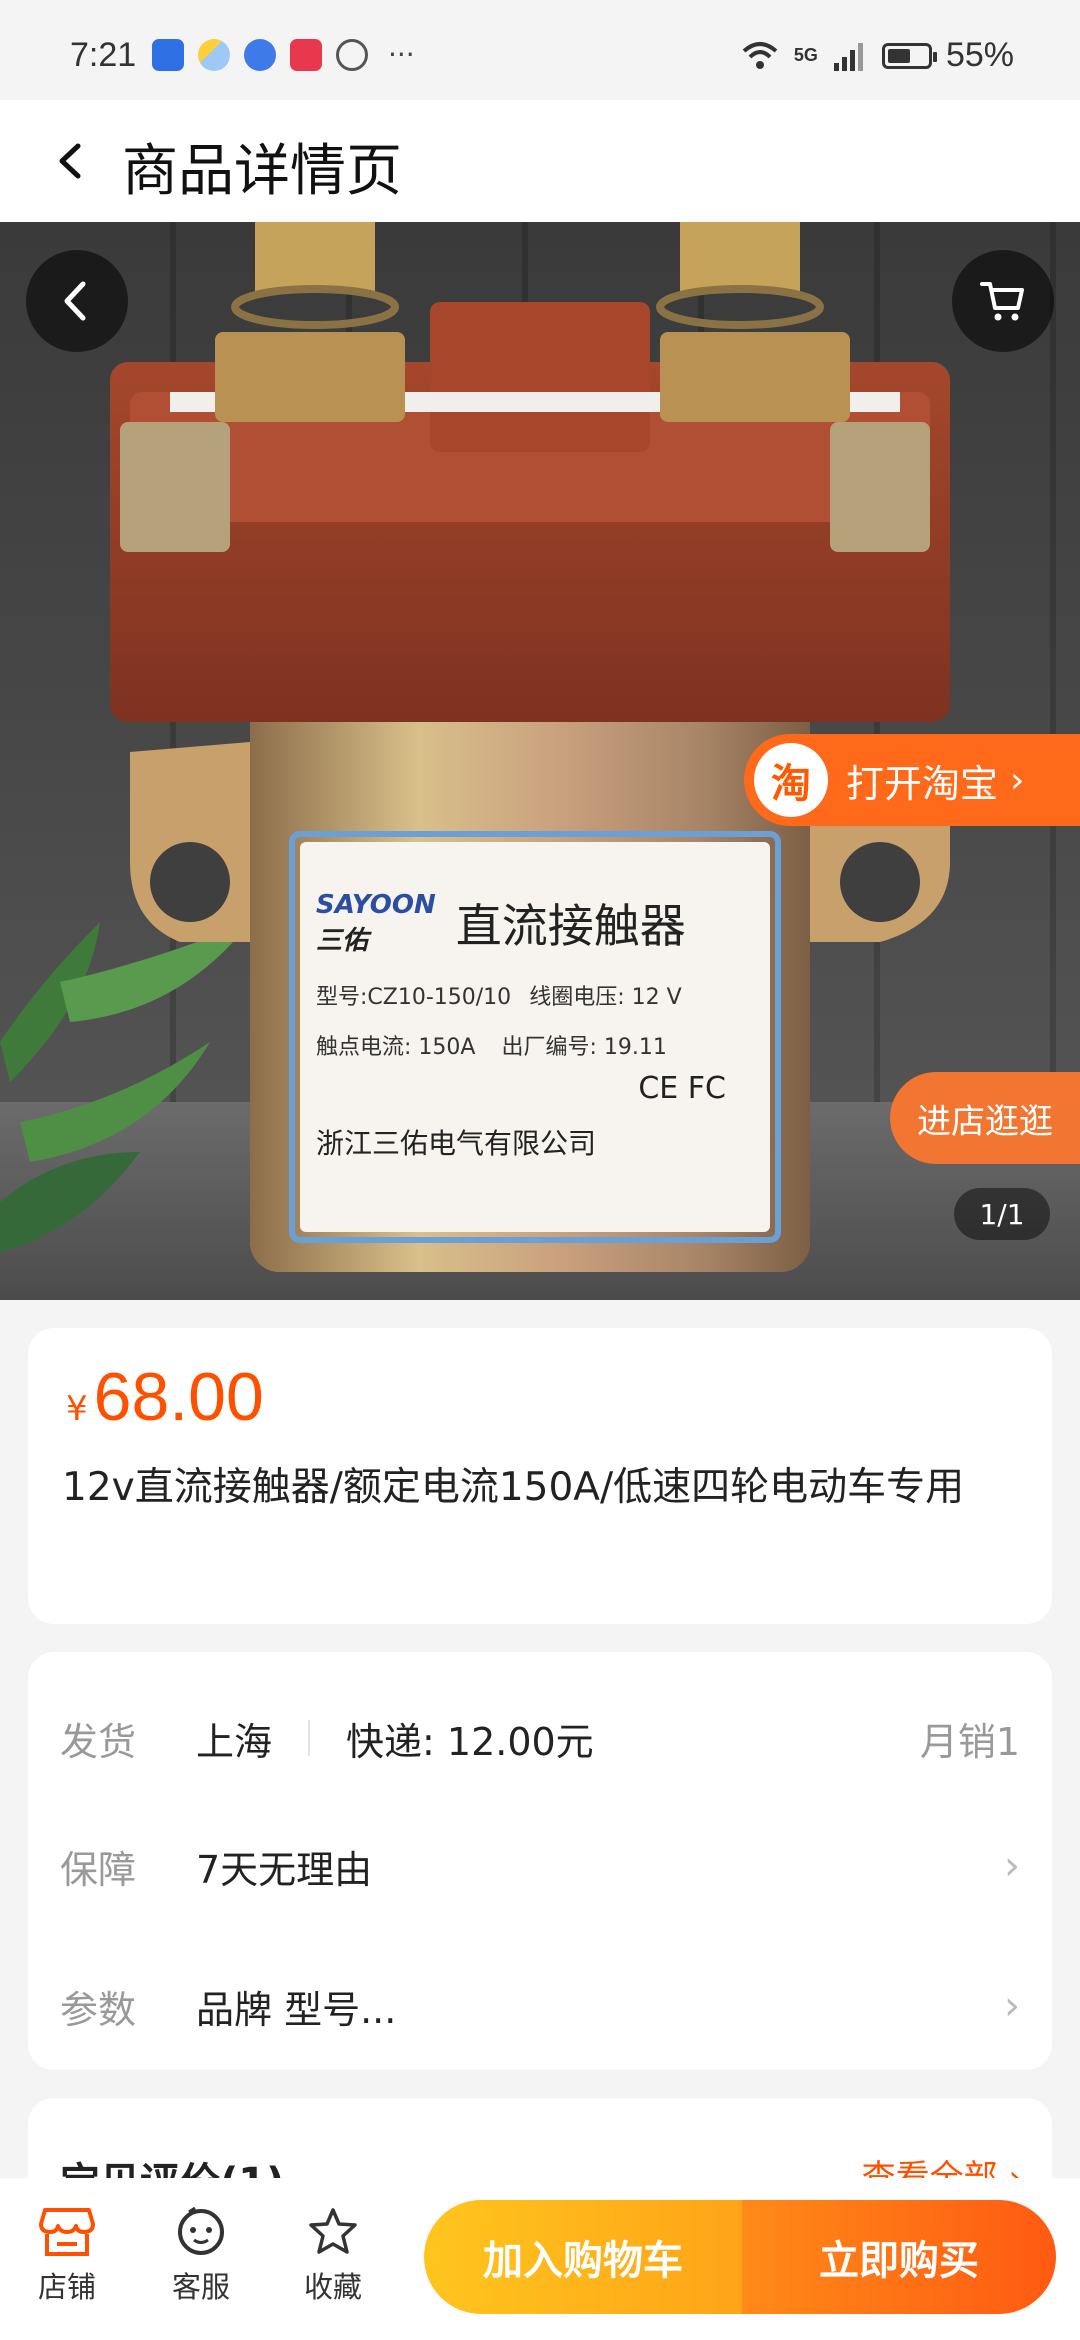 The height and width of the screenshot is (2340, 1080). I want to click on status-time: 7:21, so click(103, 55).